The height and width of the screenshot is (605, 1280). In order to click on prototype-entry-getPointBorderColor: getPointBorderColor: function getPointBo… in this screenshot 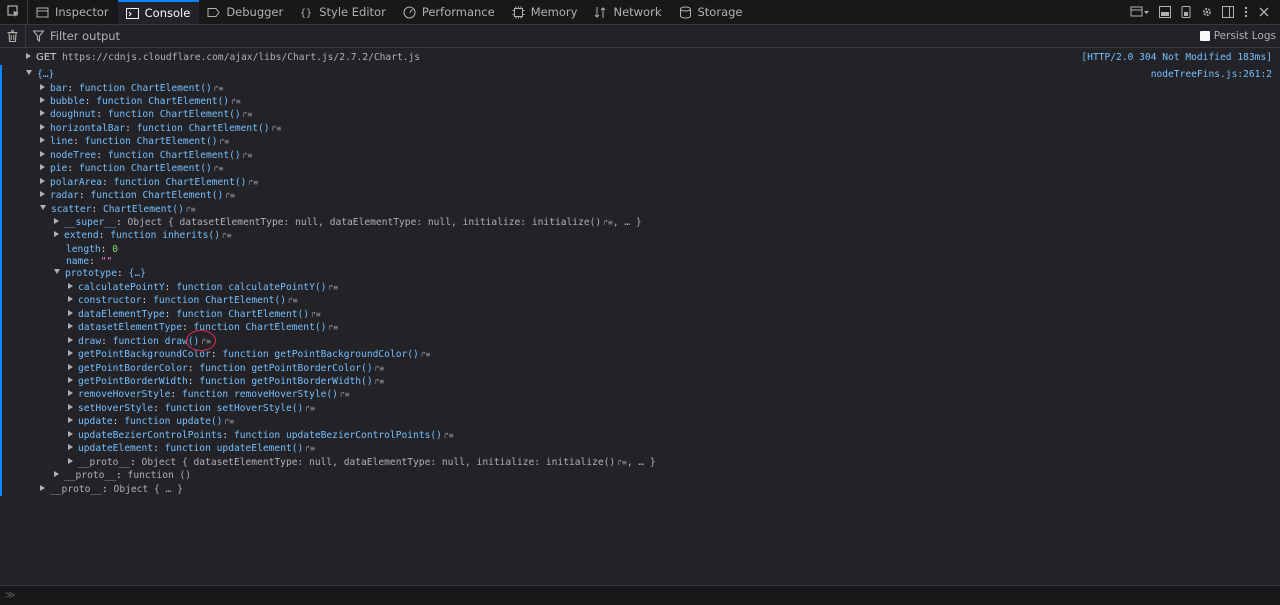, I will do `click(226, 368)`.